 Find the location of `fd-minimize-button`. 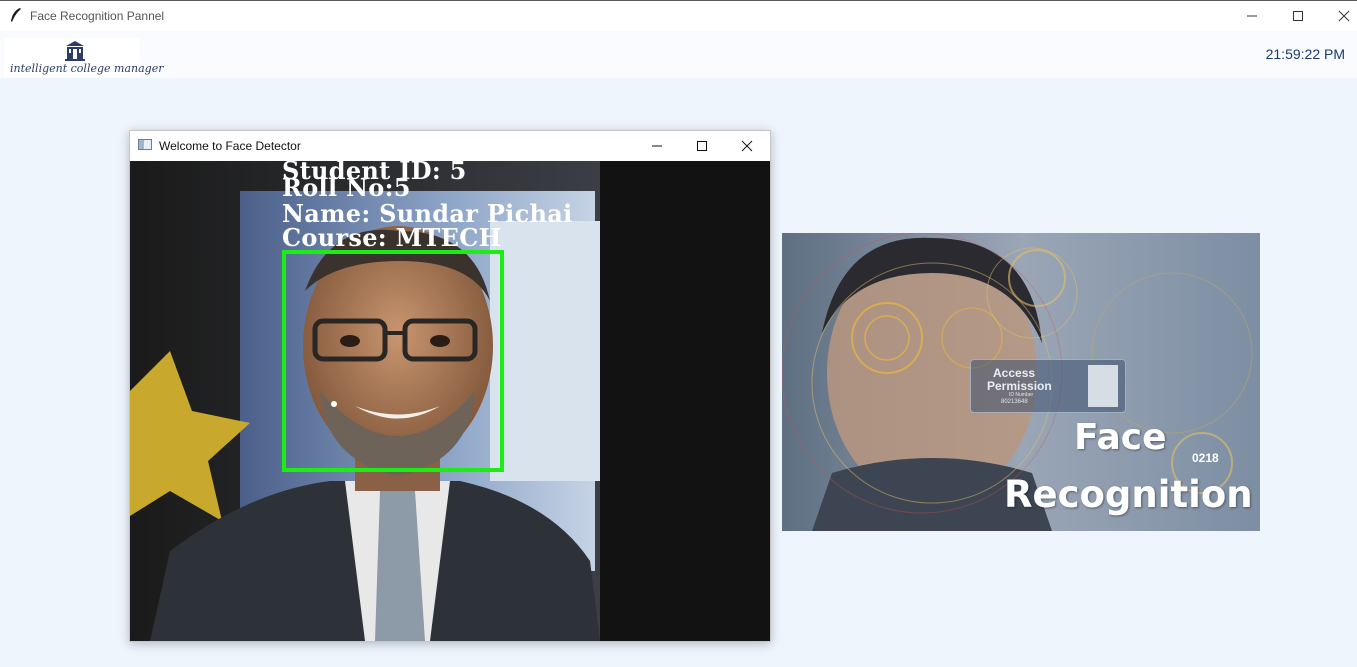

fd-minimize-button is located at coordinates (657, 146).